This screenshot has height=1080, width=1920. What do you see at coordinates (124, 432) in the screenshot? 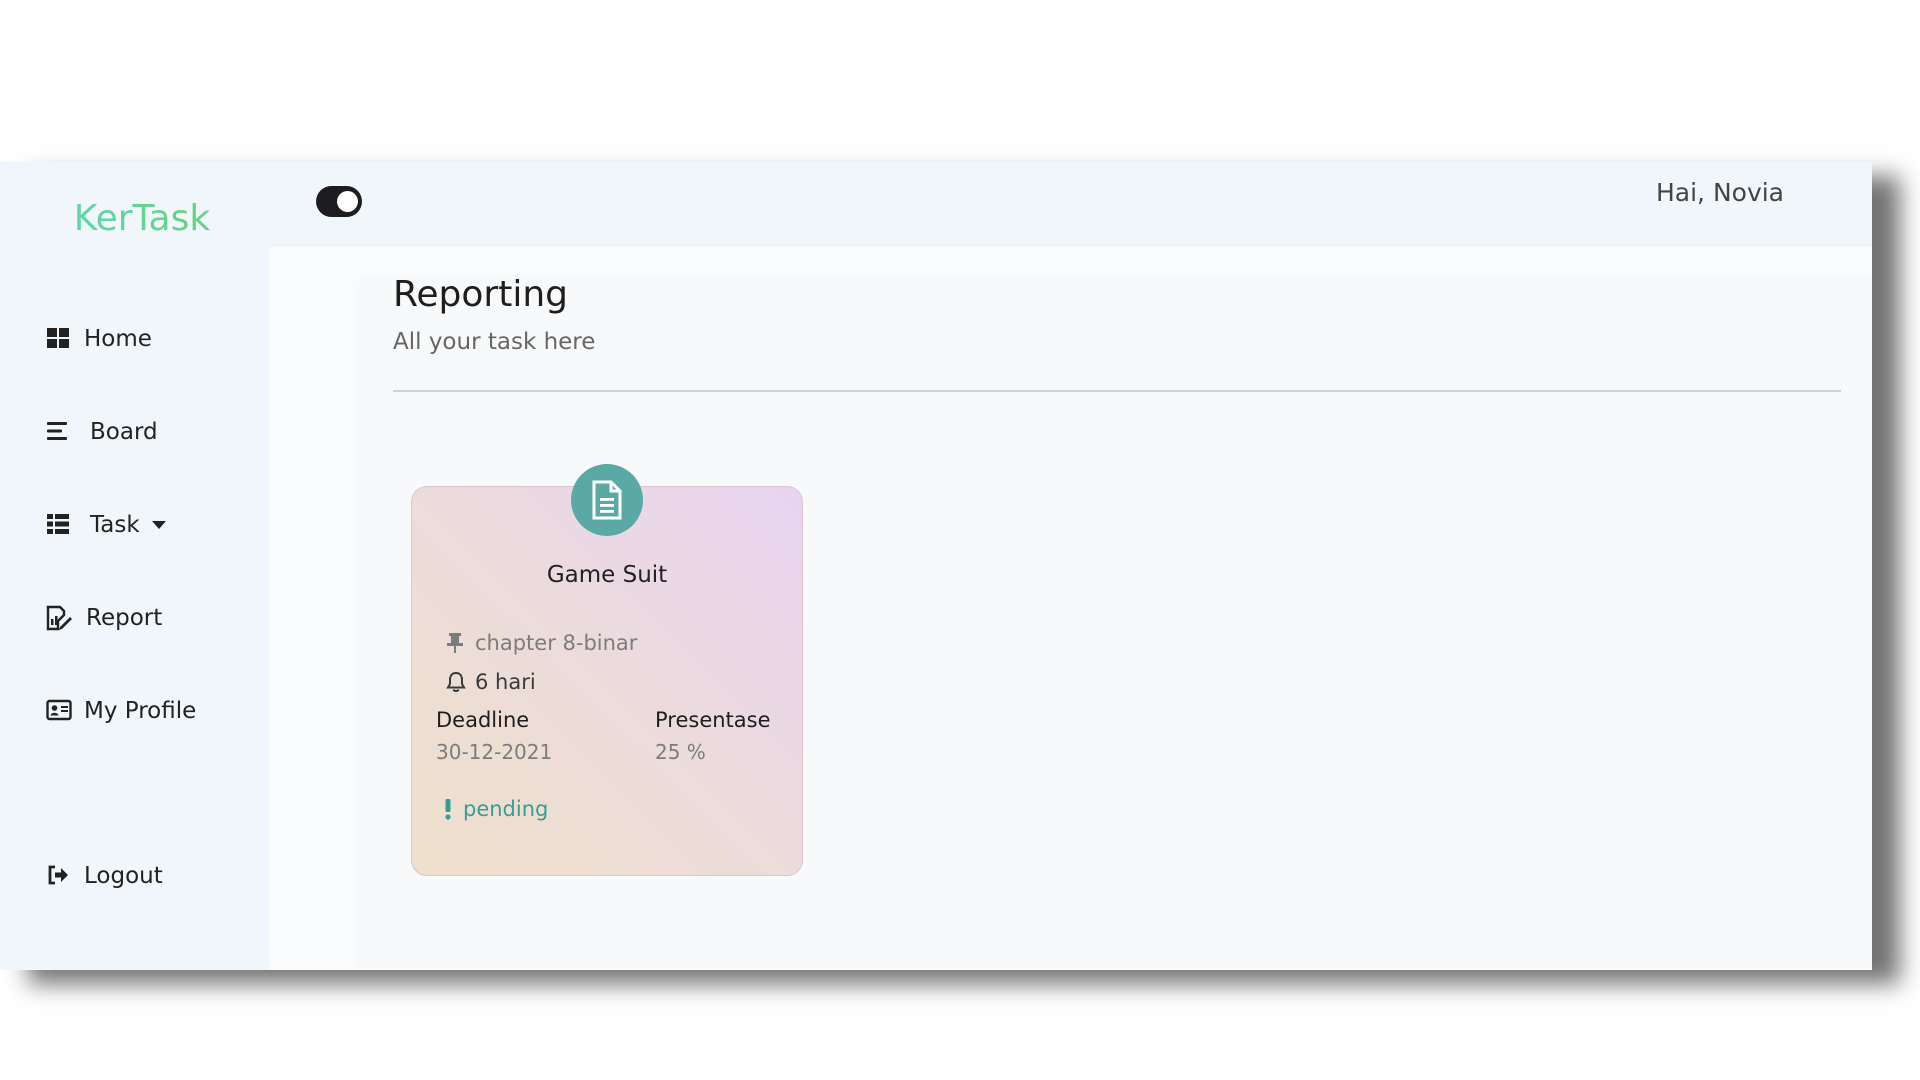
I see `sidebar-item-label: Board` at bounding box center [124, 432].